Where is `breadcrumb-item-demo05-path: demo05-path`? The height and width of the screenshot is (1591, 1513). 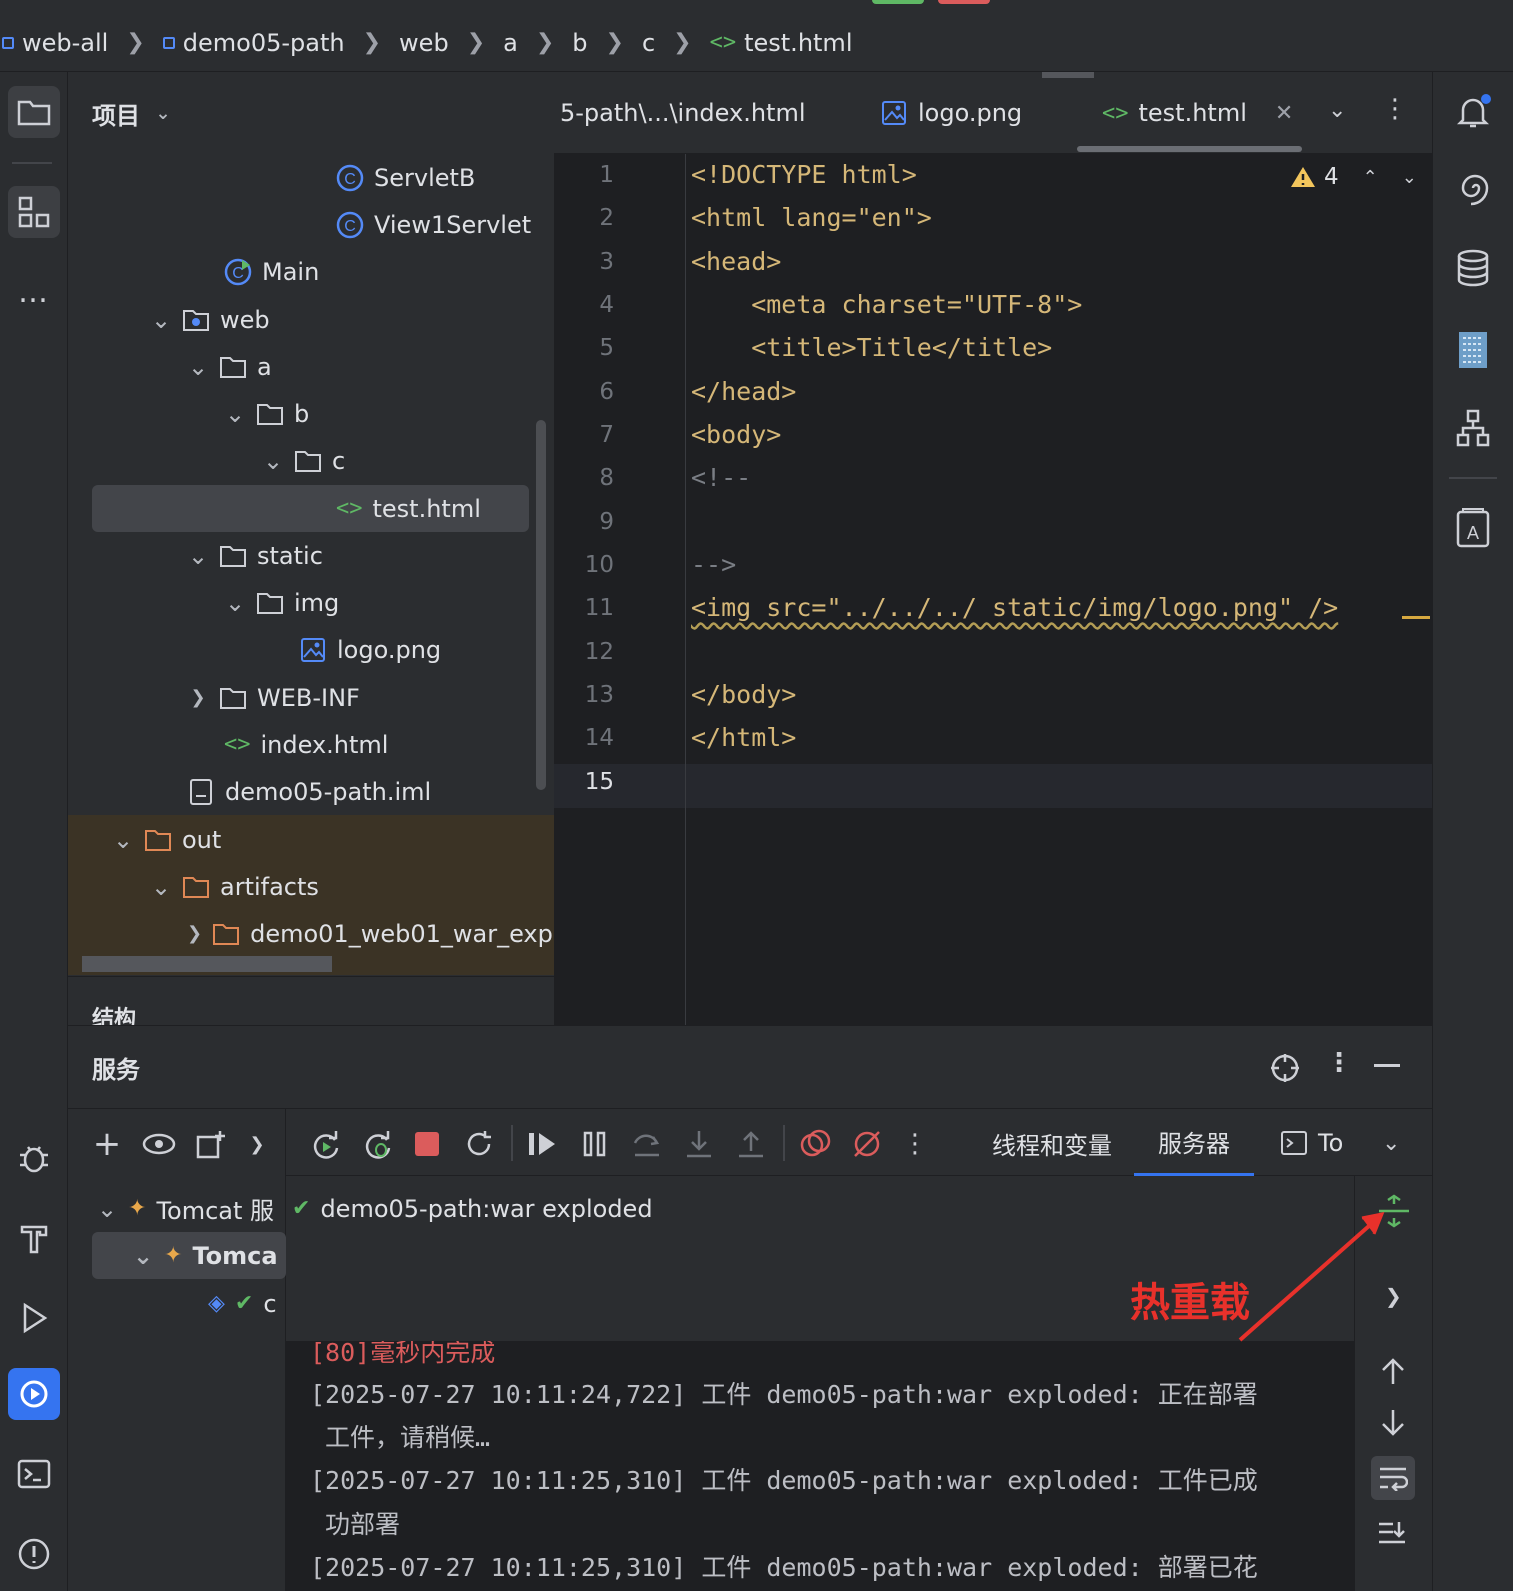 breadcrumb-item-demo05-path: demo05-path is located at coordinates (253, 43).